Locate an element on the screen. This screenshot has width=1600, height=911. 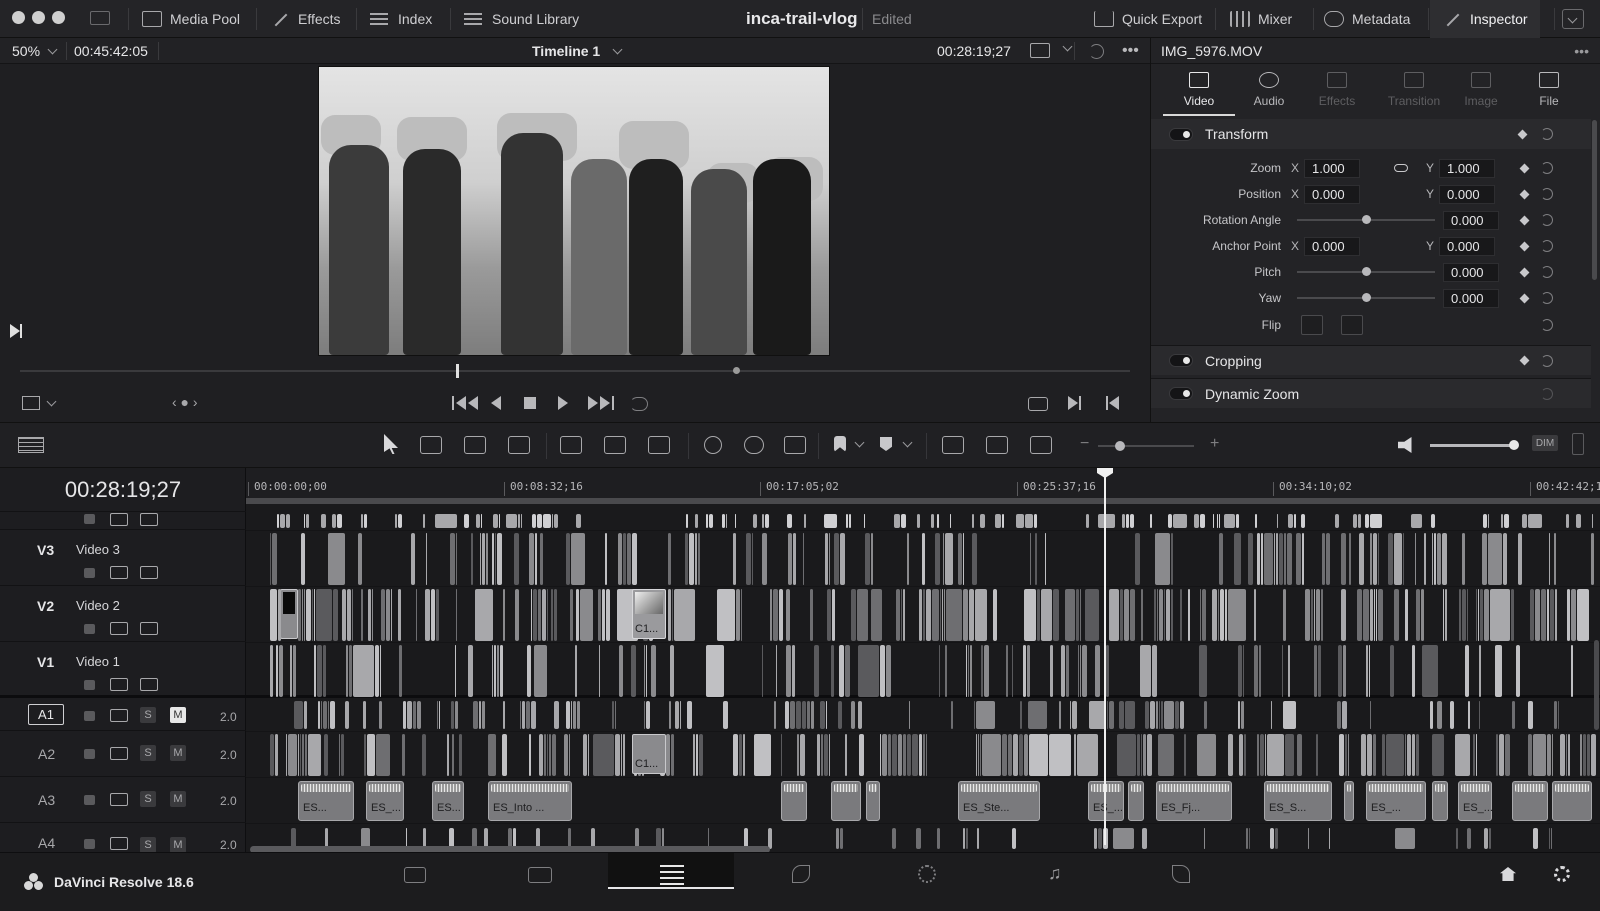
previous-edit-button is located at coordinates (1112, 403).